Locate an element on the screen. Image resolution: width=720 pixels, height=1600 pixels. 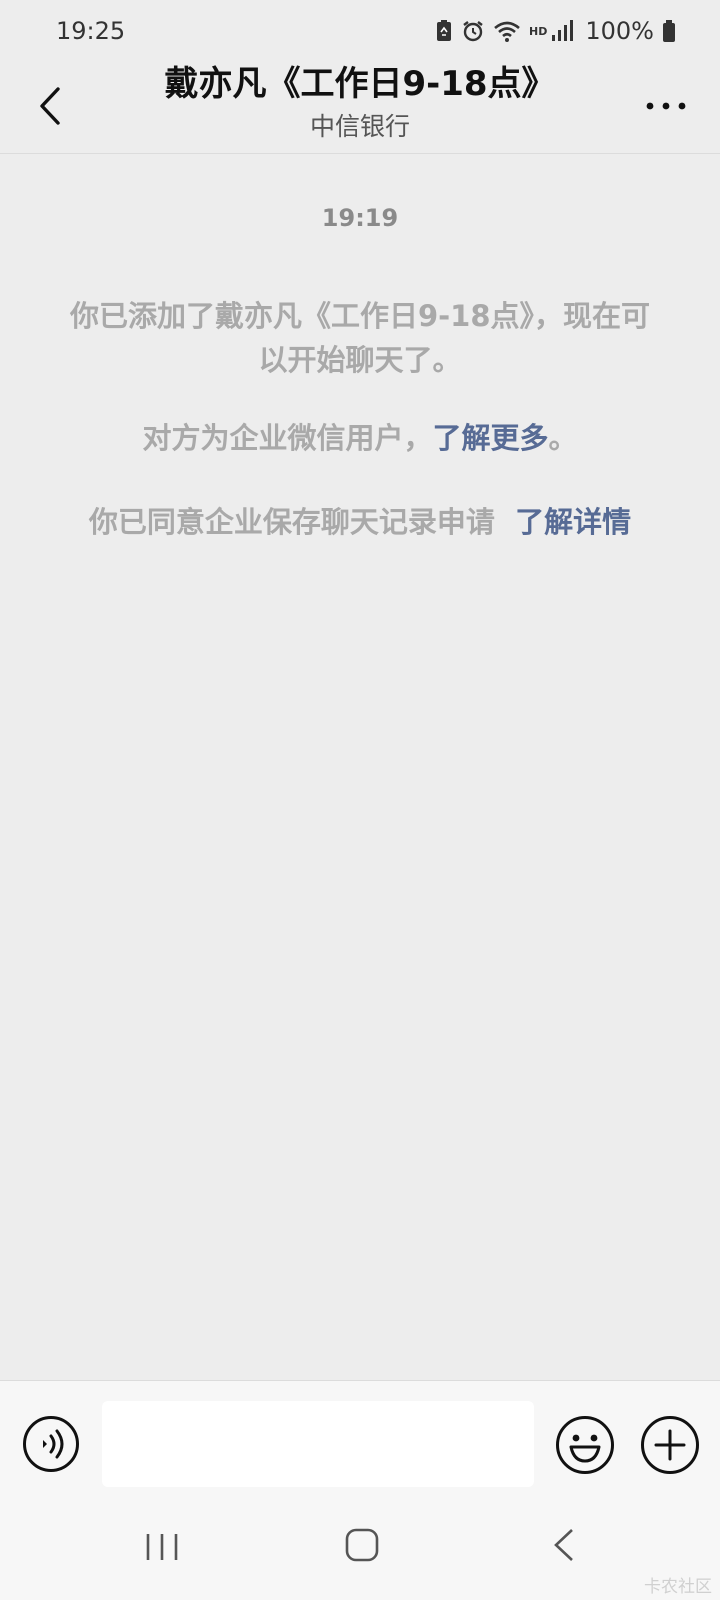
consent-notice: 你已同意企业保存聊天记录申请 了解详情 is located at coordinates (360, 522).